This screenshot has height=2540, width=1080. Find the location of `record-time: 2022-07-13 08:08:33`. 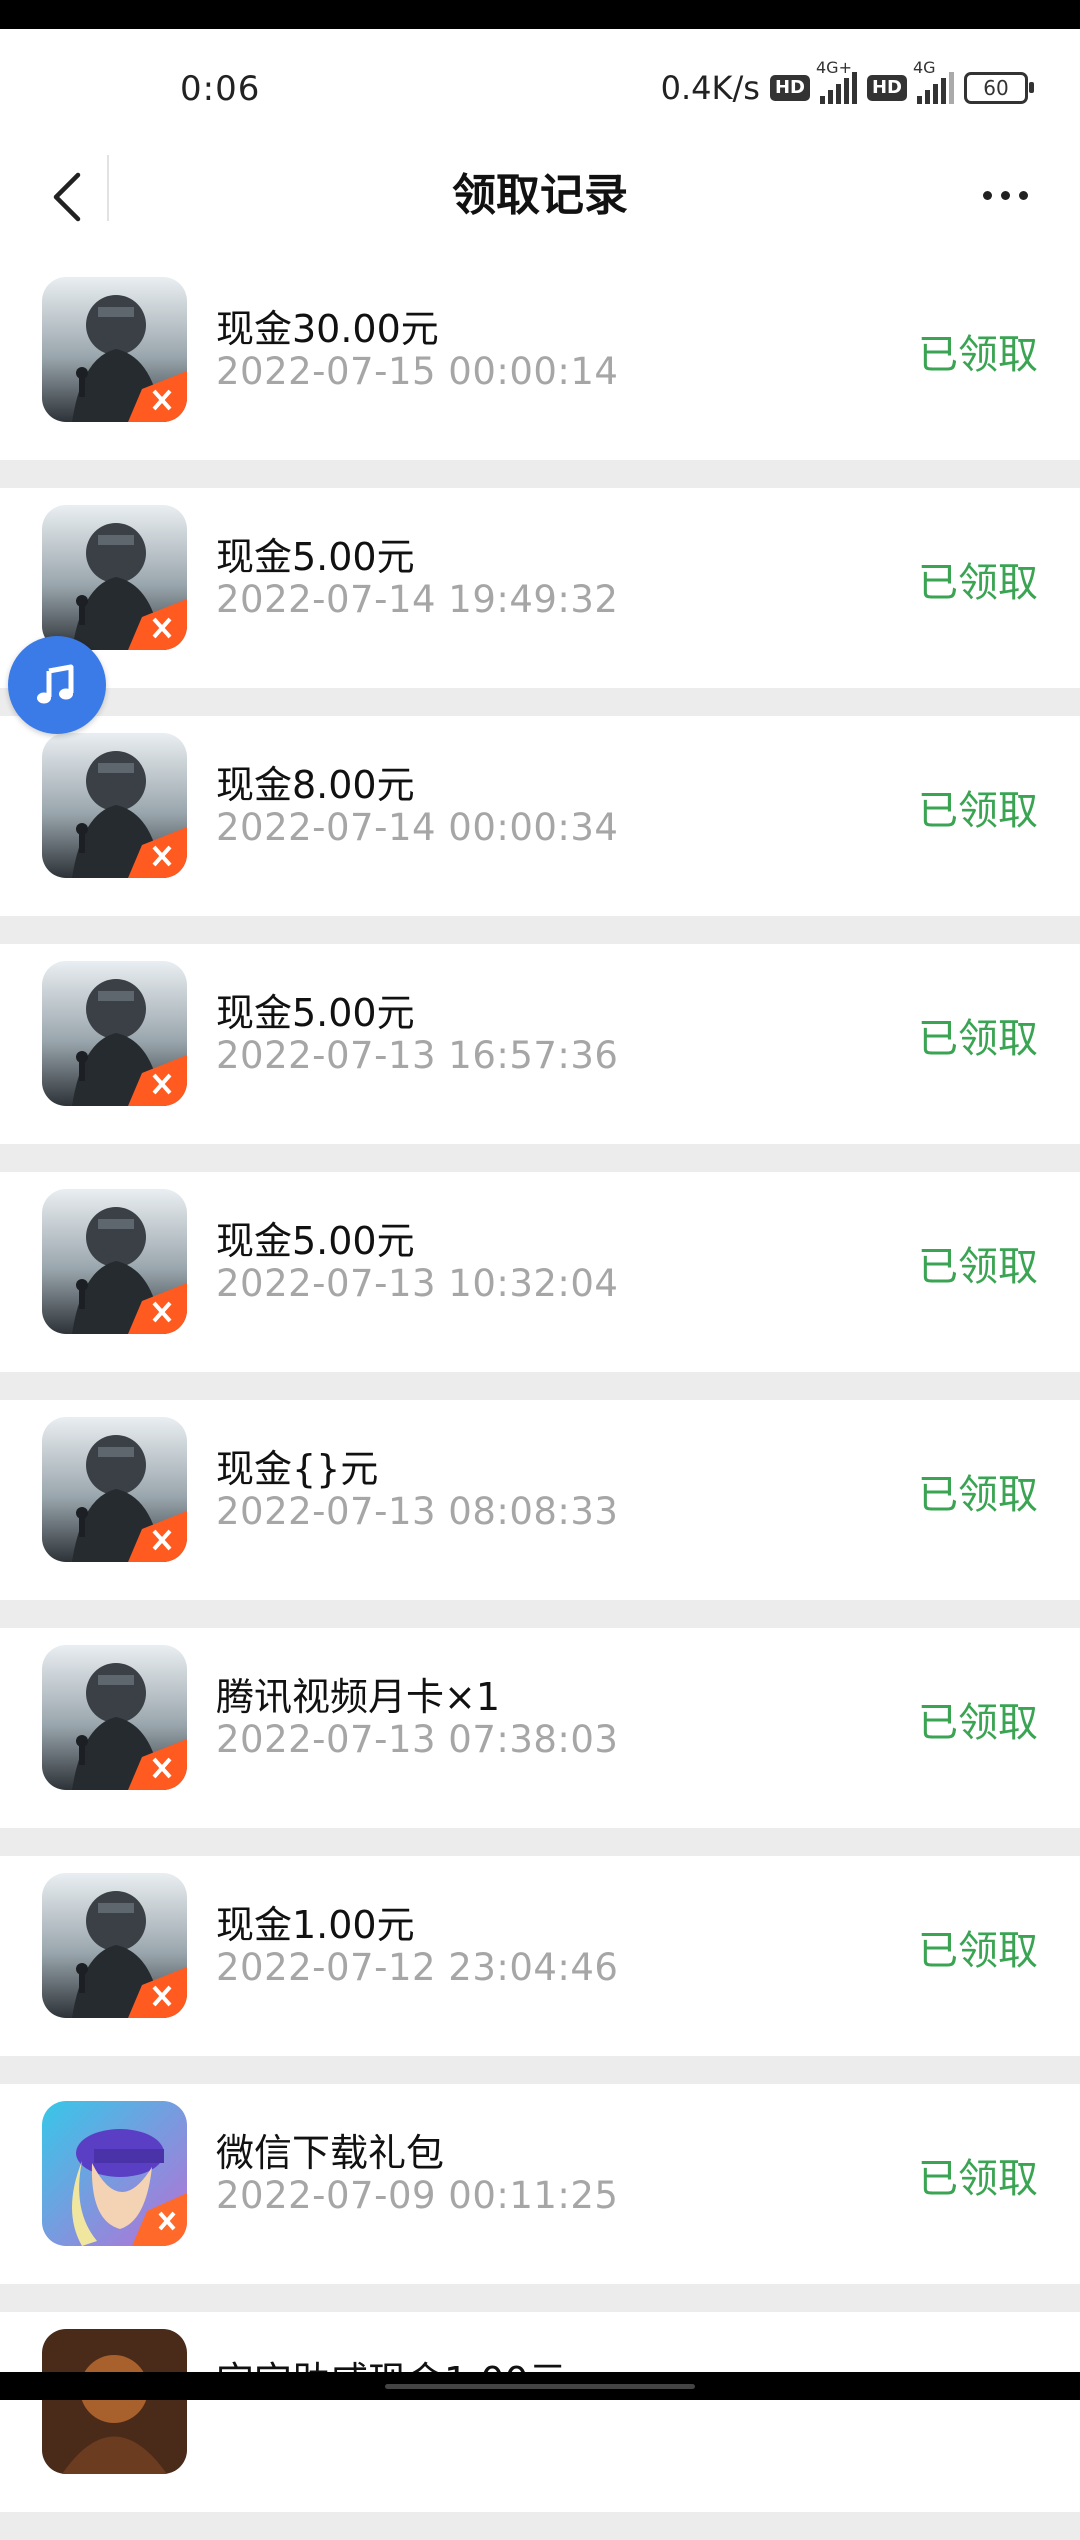

record-time: 2022-07-13 08:08:33 is located at coordinates (417, 1511).